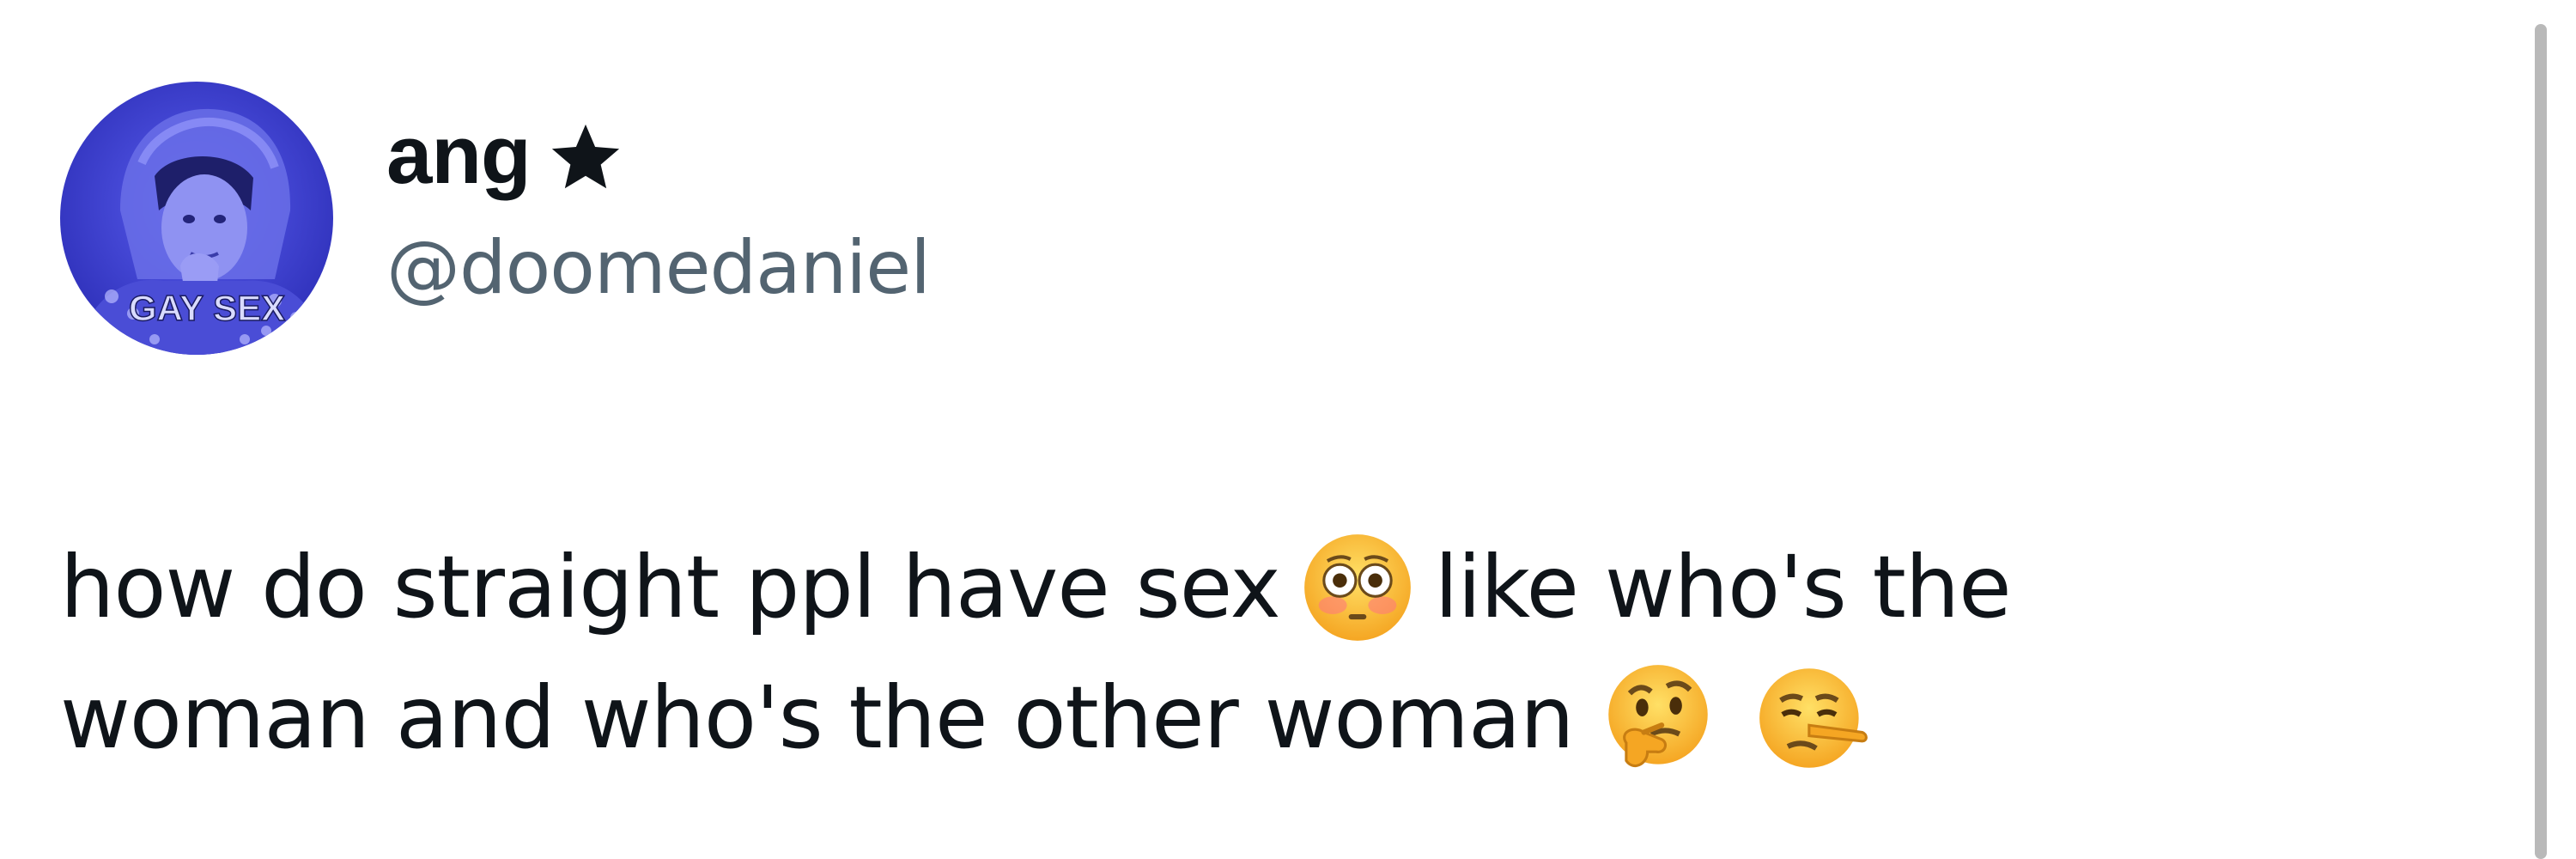 The image size is (2576, 859). I want to click on avatar-overlay-text: GAY SEX, so click(207, 308).